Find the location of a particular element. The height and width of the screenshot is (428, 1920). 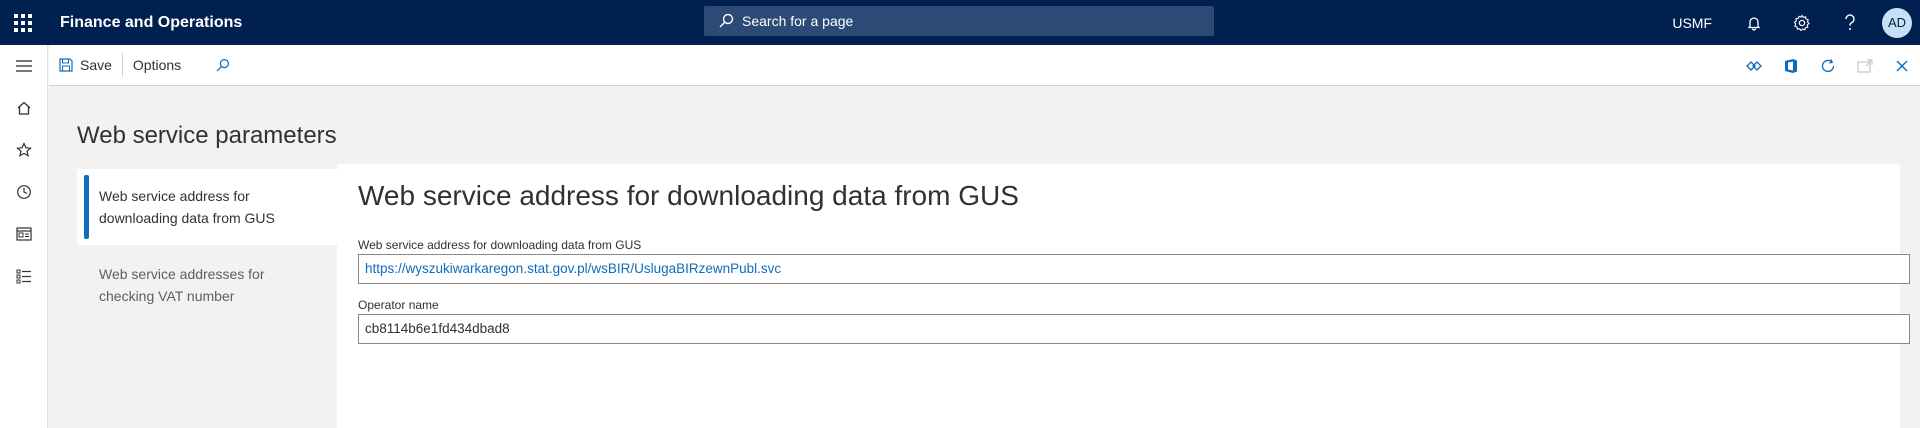

bell-icon is located at coordinates (1754, 23).